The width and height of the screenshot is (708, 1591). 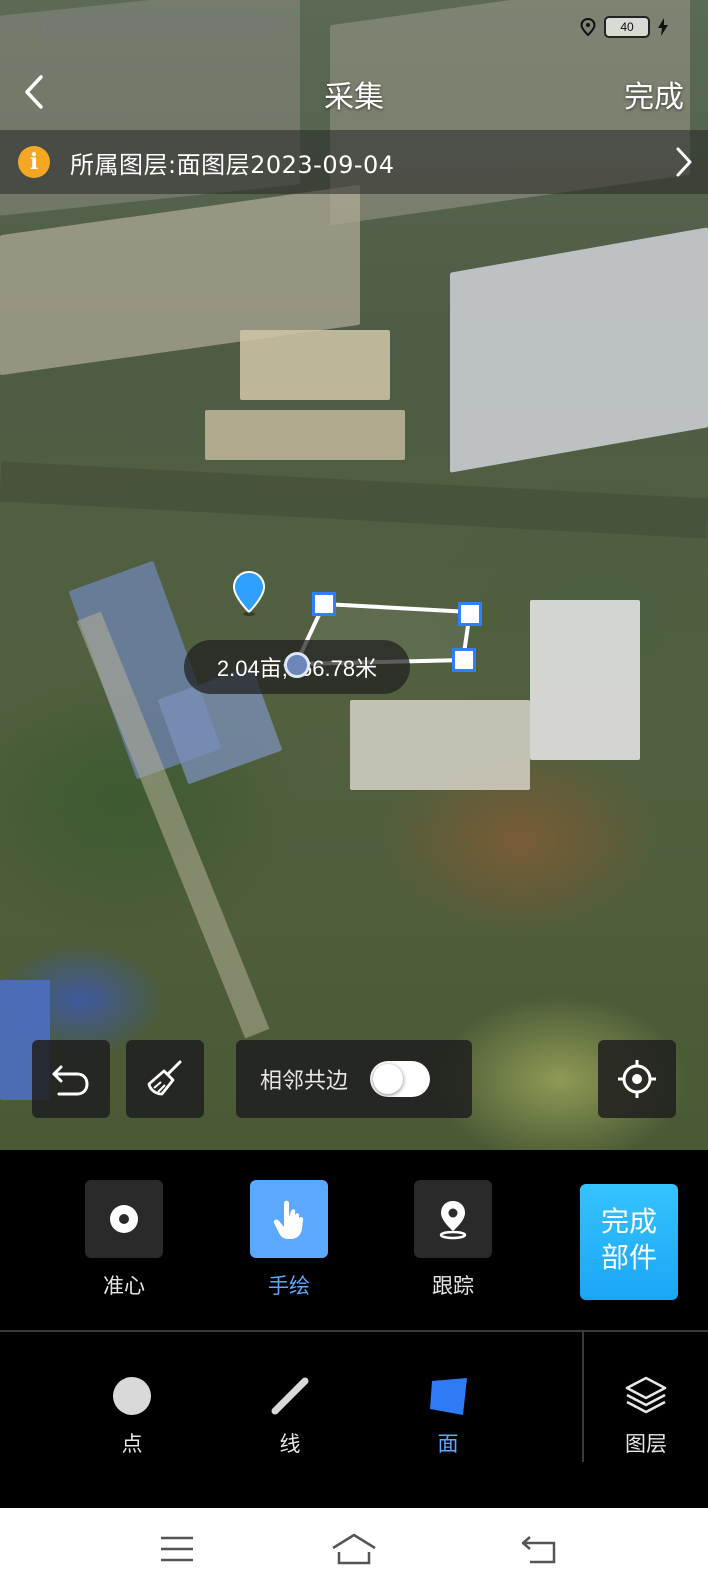 I want to click on location-pin-icon, so click(x=249, y=593).